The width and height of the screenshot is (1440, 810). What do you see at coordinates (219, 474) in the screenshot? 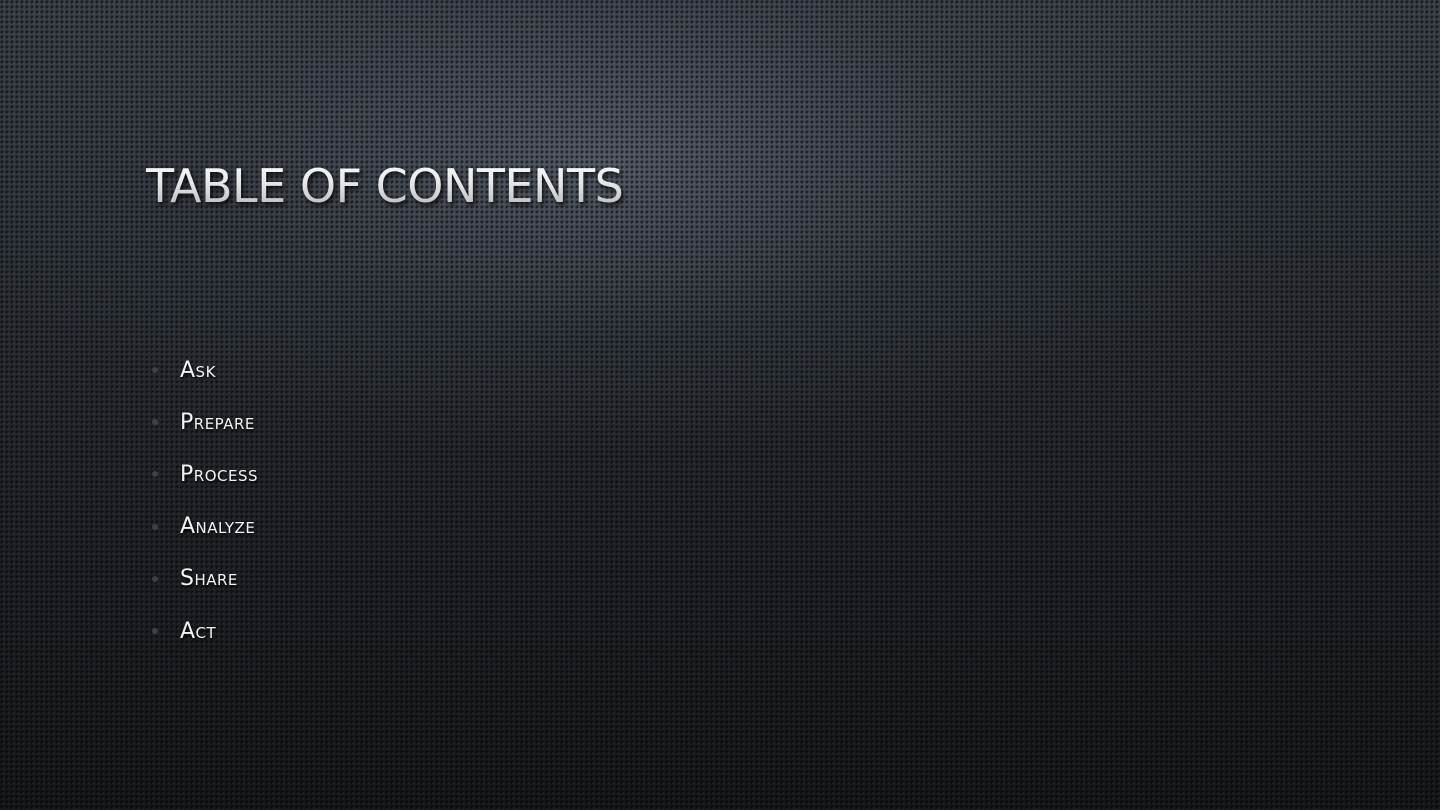
I see `toc-item-label: Process` at bounding box center [219, 474].